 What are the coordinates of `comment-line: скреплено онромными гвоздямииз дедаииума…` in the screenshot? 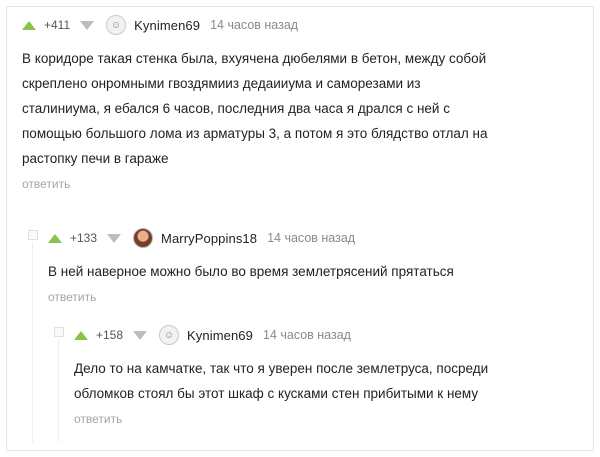 It's located at (221, 83).